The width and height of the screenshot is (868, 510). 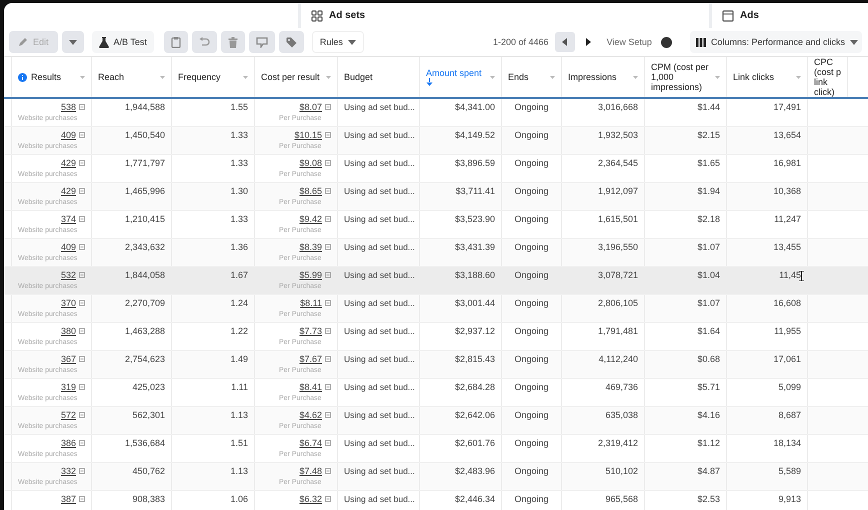 What do you see at coordinates (828, 77) in the screenshot?
I see `column-header: CPC (cost p link click)` at bounding box center [828, 77].